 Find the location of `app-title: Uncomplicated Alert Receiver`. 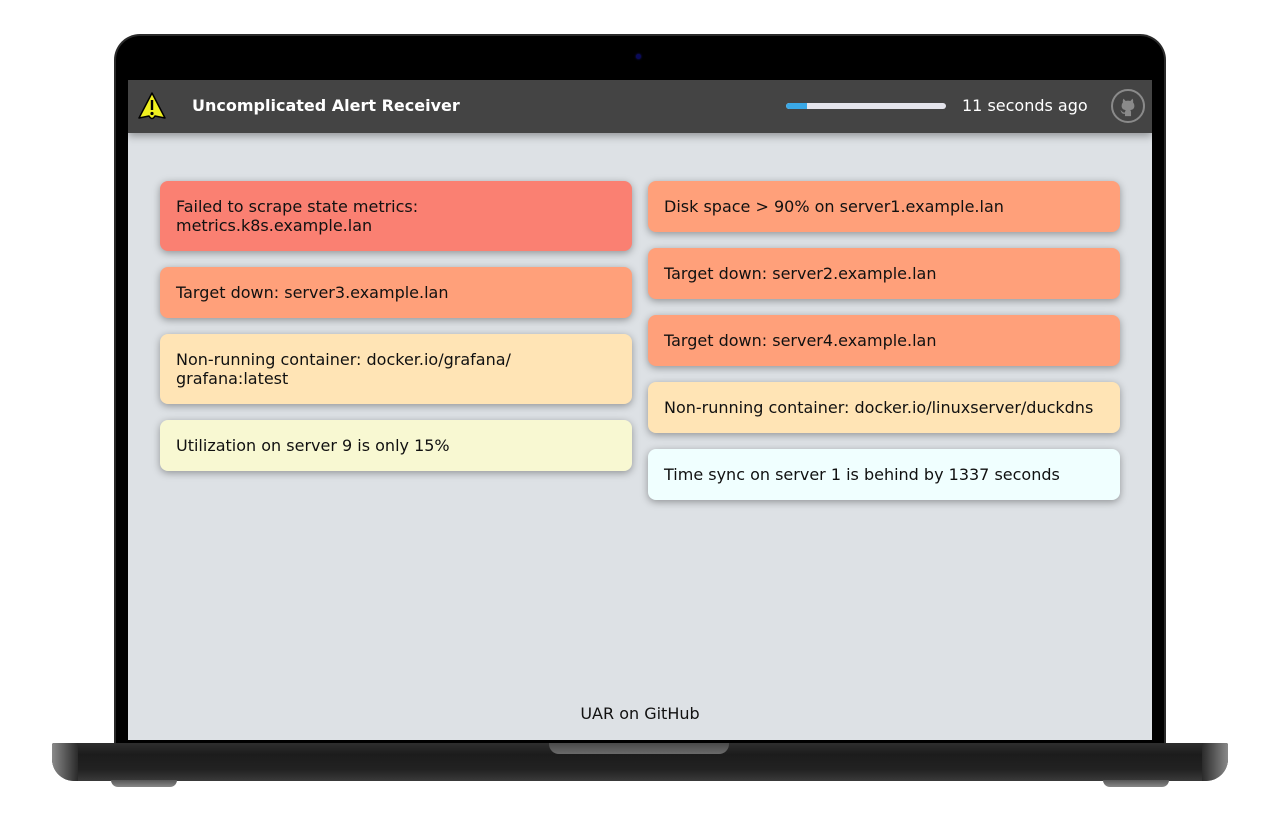

app-title: Uncomplicated Alert Receiver is located at coordinates (326, 105).